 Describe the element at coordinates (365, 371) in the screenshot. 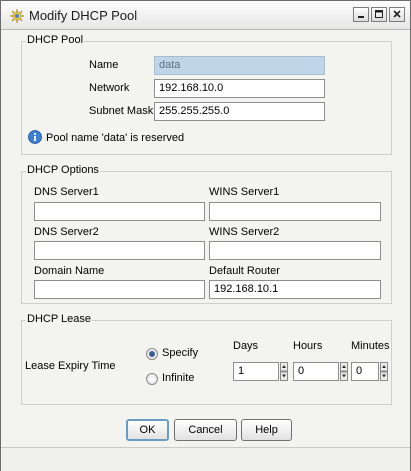

I see `minutes-field: 0` at that location.